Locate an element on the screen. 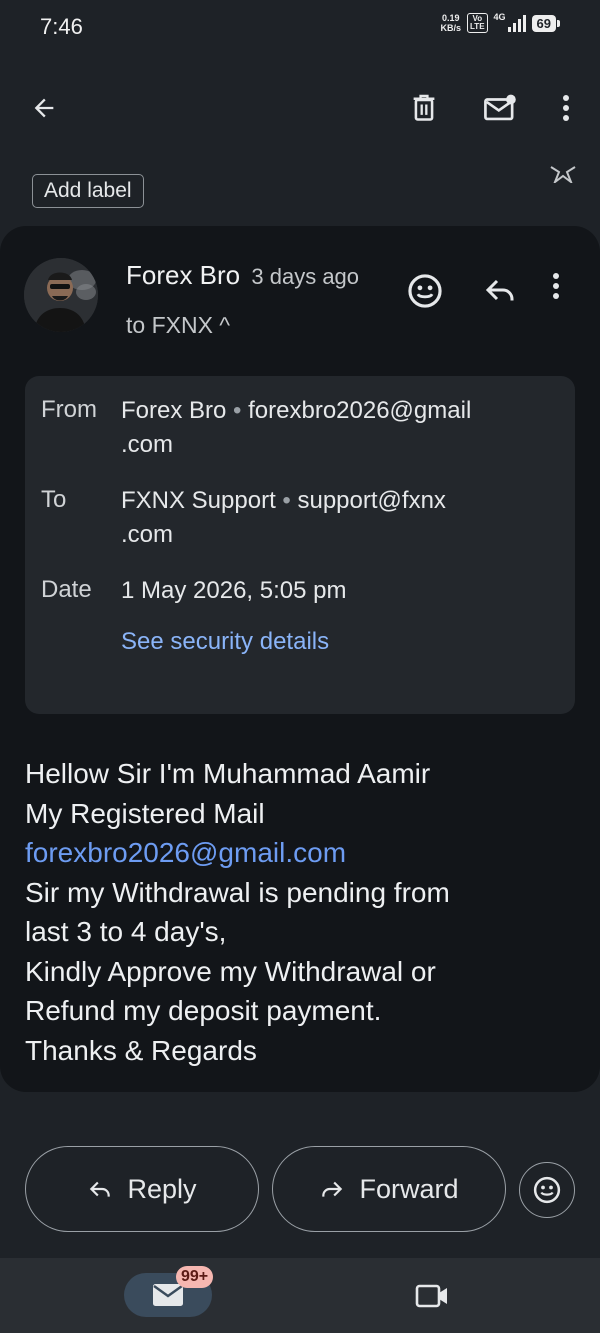  arrow-left-icon is located at coordinates (44, 108).